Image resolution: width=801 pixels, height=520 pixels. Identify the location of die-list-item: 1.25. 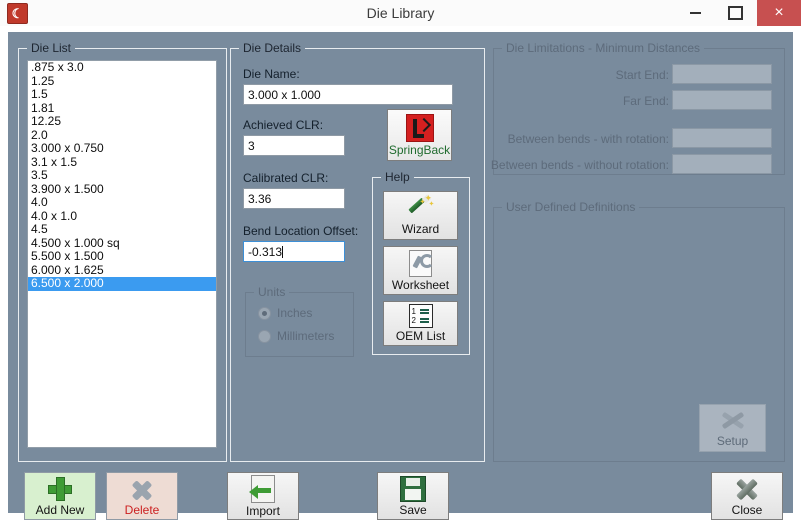
(122, 81).